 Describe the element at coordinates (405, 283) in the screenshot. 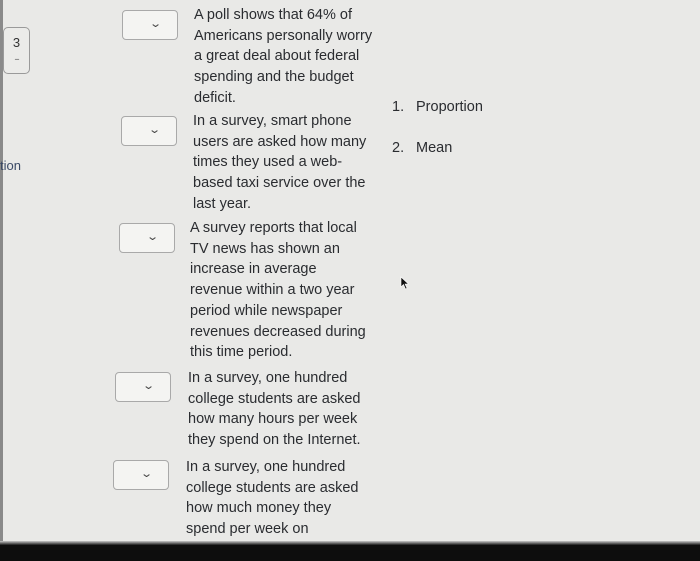

I see `mouse-cursor-icon` at that location.